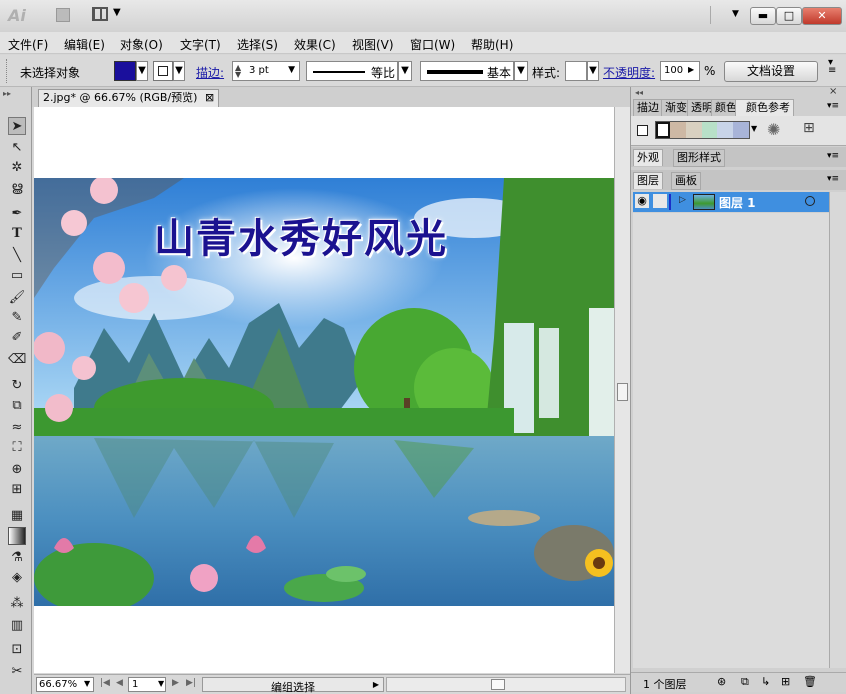 The height and width of the screenshot is (694, 846). What do you see at coordinates (125, 71) in the screenshot?
I see `fill-swatch` at bounding box center [125, 71].